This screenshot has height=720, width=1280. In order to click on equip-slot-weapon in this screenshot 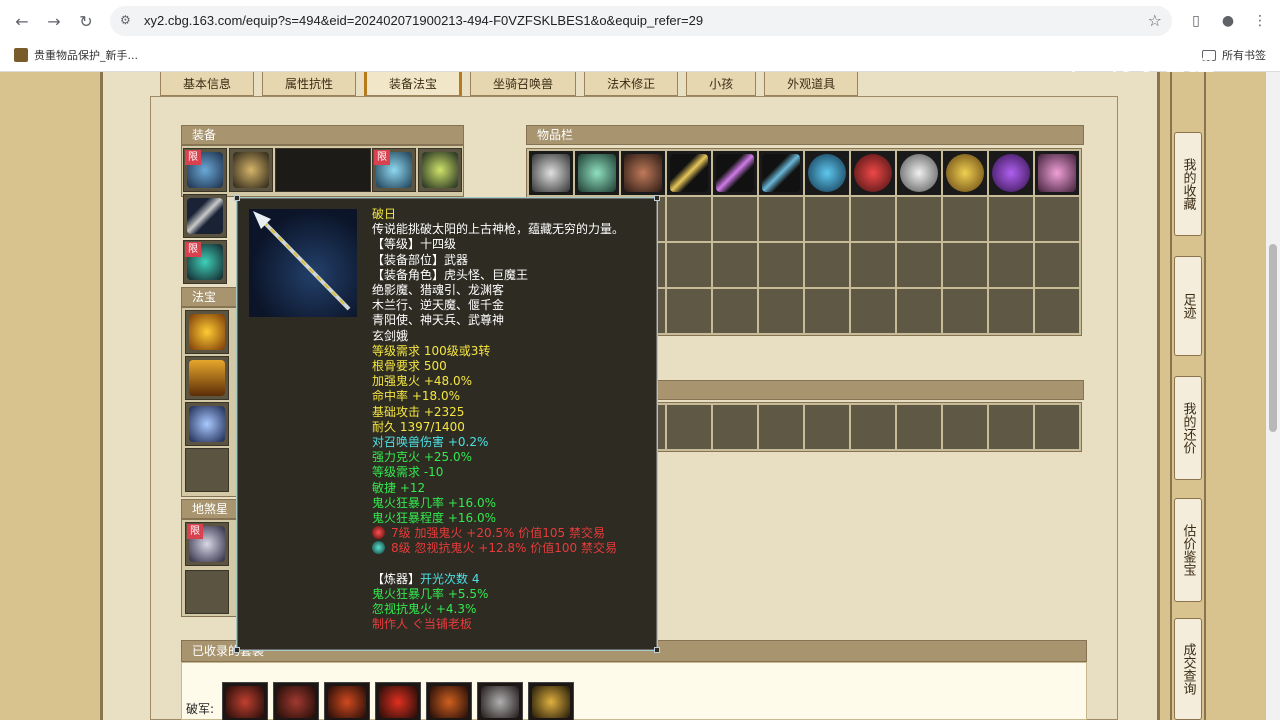, I will do `click(205, 216)`.